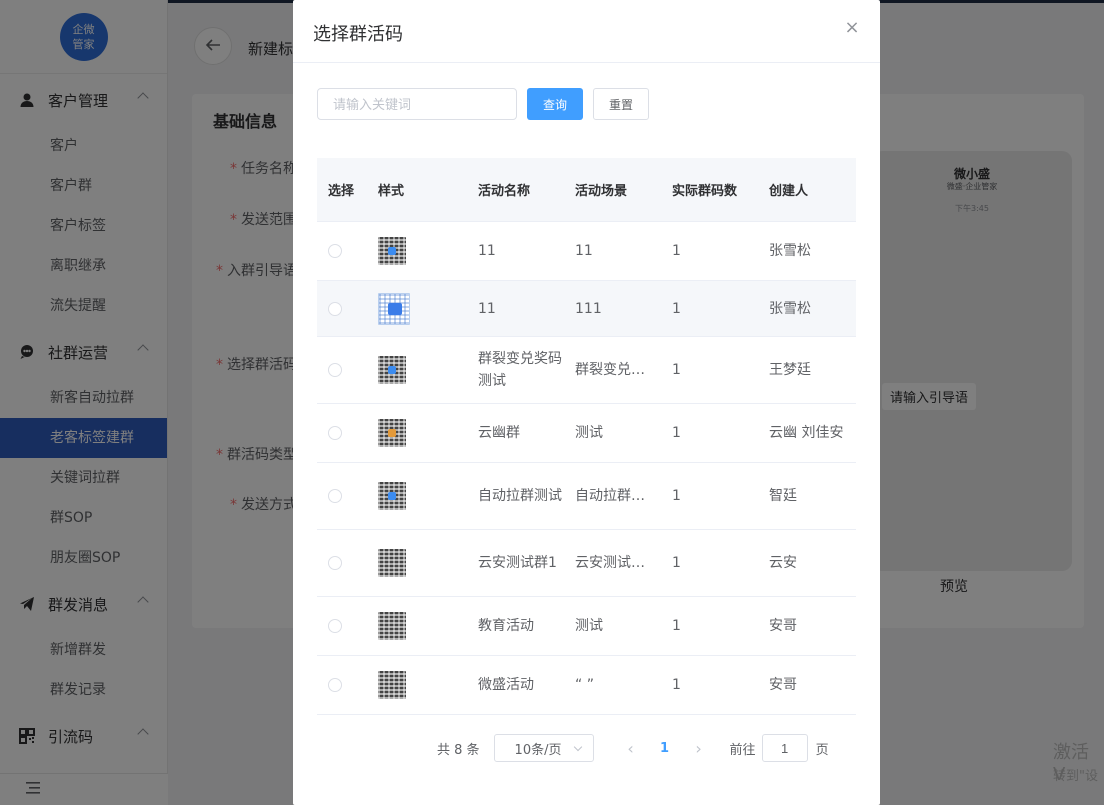 This screenshot has height=805, width=1104. What do you see at coordinates (458, 750) in the screenshot?
I see `pagination-total: 共 8 条` at bounding box center [458, 750].